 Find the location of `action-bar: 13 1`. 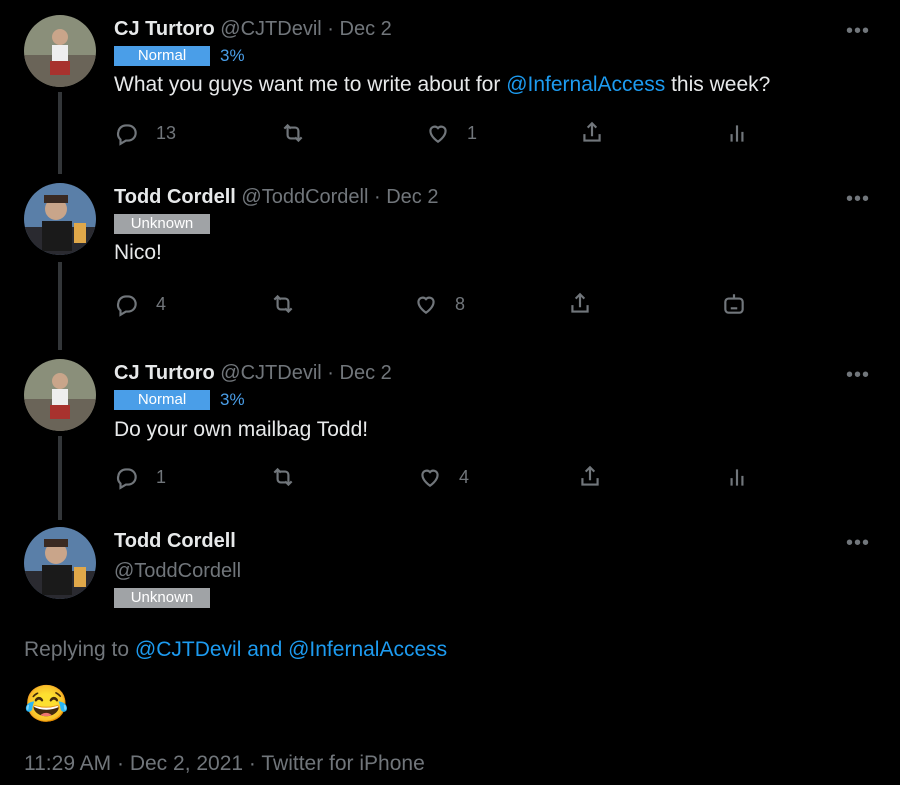

action-bar: 13 1 is located at coordinates (439, 134).